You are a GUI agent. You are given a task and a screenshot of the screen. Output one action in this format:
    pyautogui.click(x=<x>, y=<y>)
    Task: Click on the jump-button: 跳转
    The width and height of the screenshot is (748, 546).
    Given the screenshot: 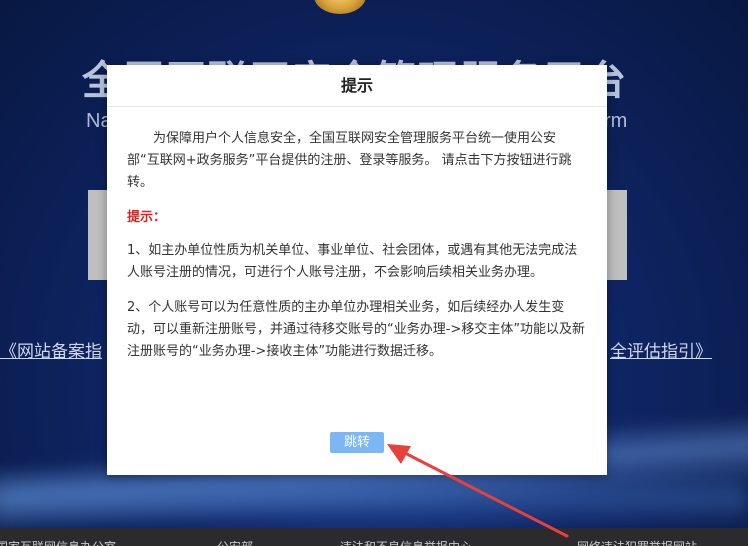 What is the action you would take?
    pyautogui.click(x=357, y=442)
    